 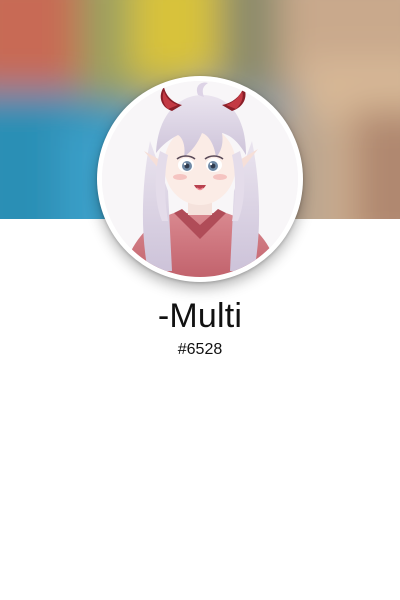 What do you see at coordinates (200, 349) in the screenshot?
I see `user-discriminator: #6528` at bounding box center [200, 349].